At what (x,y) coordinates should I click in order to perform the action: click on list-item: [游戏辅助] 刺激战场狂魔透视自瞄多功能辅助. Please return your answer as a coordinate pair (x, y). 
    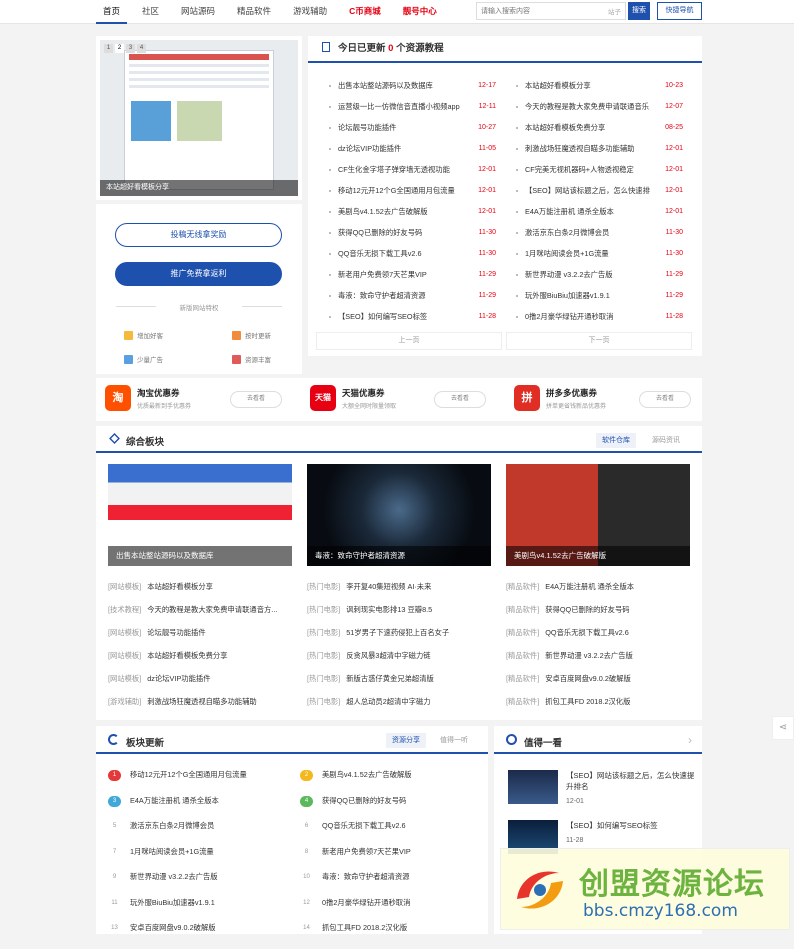
    Looking at the image, I should click on (200, 708).